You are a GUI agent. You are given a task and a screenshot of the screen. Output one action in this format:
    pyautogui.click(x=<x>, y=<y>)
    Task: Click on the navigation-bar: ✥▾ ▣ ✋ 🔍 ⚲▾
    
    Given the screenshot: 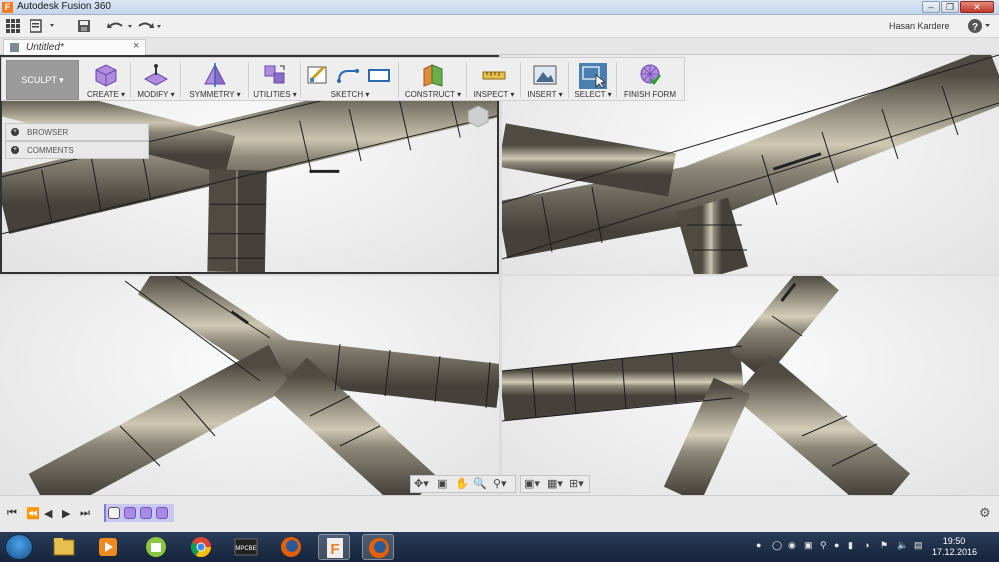 What is the action you would take?
    pyautogui.click(x=463, y=484)
    